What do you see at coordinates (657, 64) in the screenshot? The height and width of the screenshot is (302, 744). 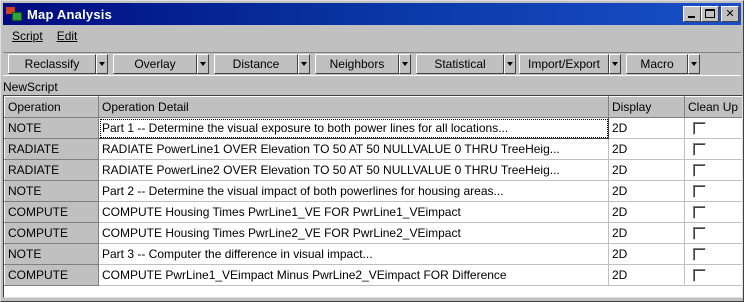 I see `macro-button: Macro` at bounding box center [657, 64].